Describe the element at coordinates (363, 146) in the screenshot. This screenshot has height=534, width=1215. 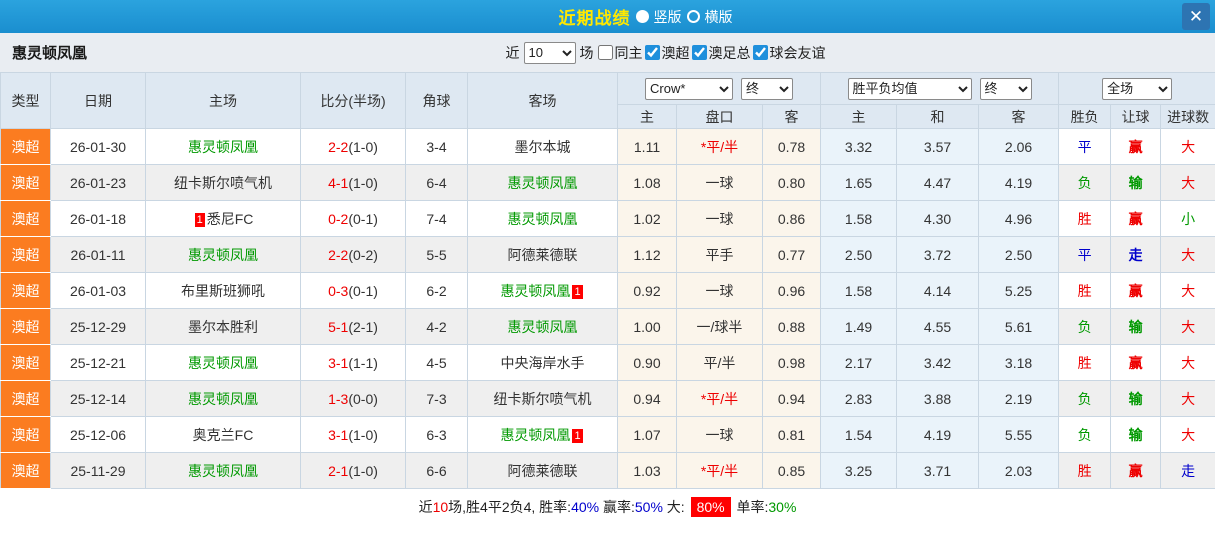
I see `halftime-score: (1-0)` at that location.